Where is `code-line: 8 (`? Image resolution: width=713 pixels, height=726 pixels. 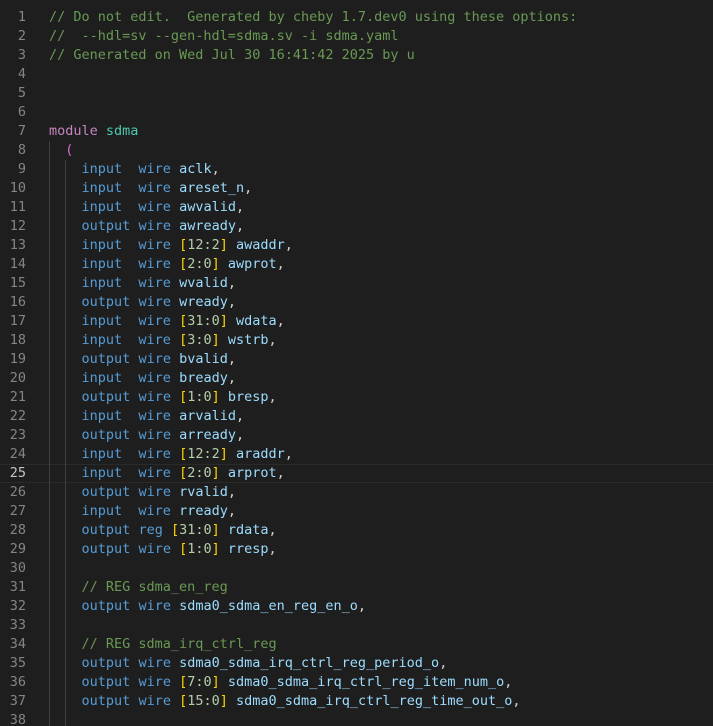
code-line: 8 ( is located at coordinates (356, 150).